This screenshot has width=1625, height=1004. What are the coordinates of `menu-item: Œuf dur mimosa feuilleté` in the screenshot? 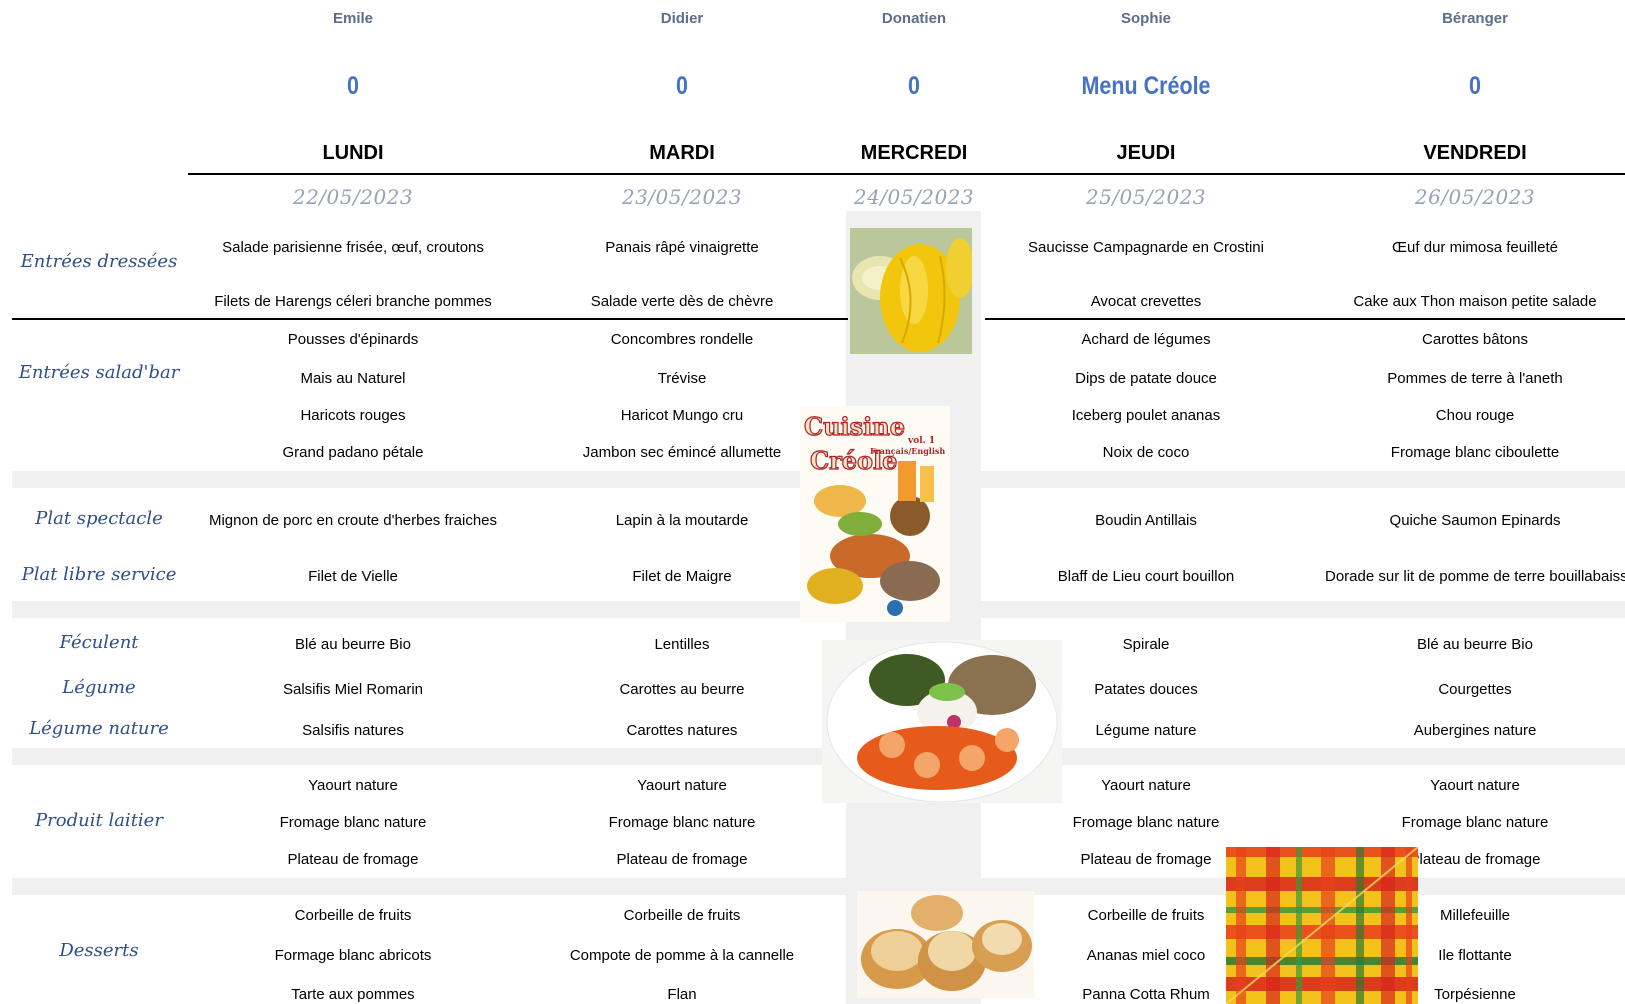 It's located at (1475, 247).